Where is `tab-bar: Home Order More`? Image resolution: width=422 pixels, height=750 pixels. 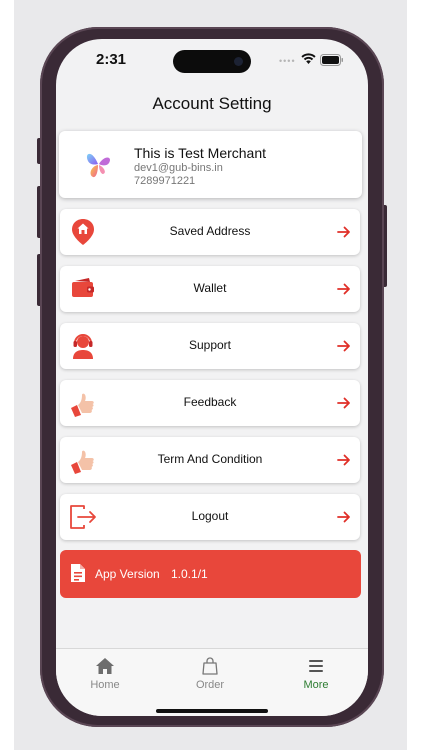
tab-bar: Home Order More is located at coordinates (212, 682).